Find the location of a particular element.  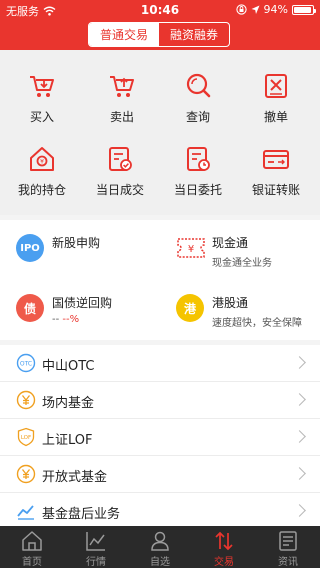

lof-shield-icon: LOF is located at coordinates (26, 437).